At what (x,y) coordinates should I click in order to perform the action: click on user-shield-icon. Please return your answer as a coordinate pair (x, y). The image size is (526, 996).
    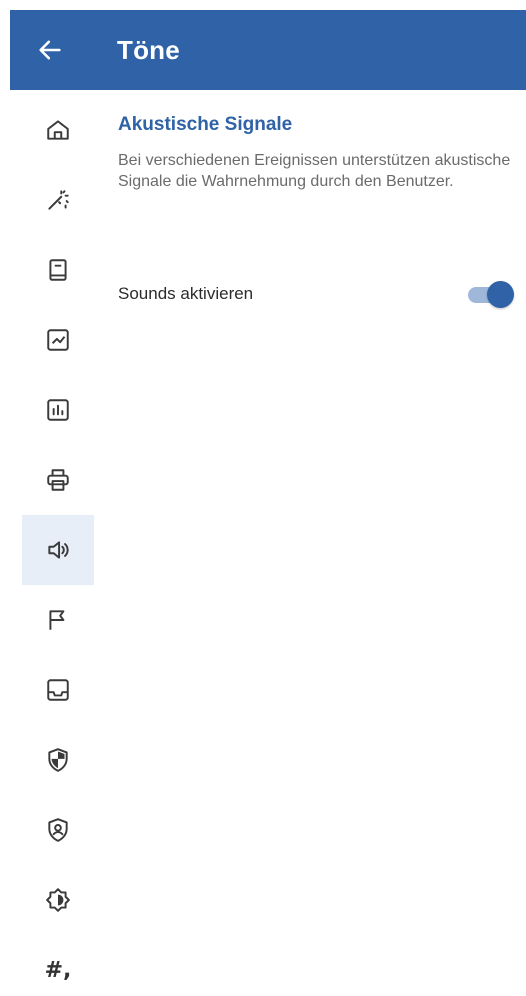
    Looking at the image, I should click on (58, 830).